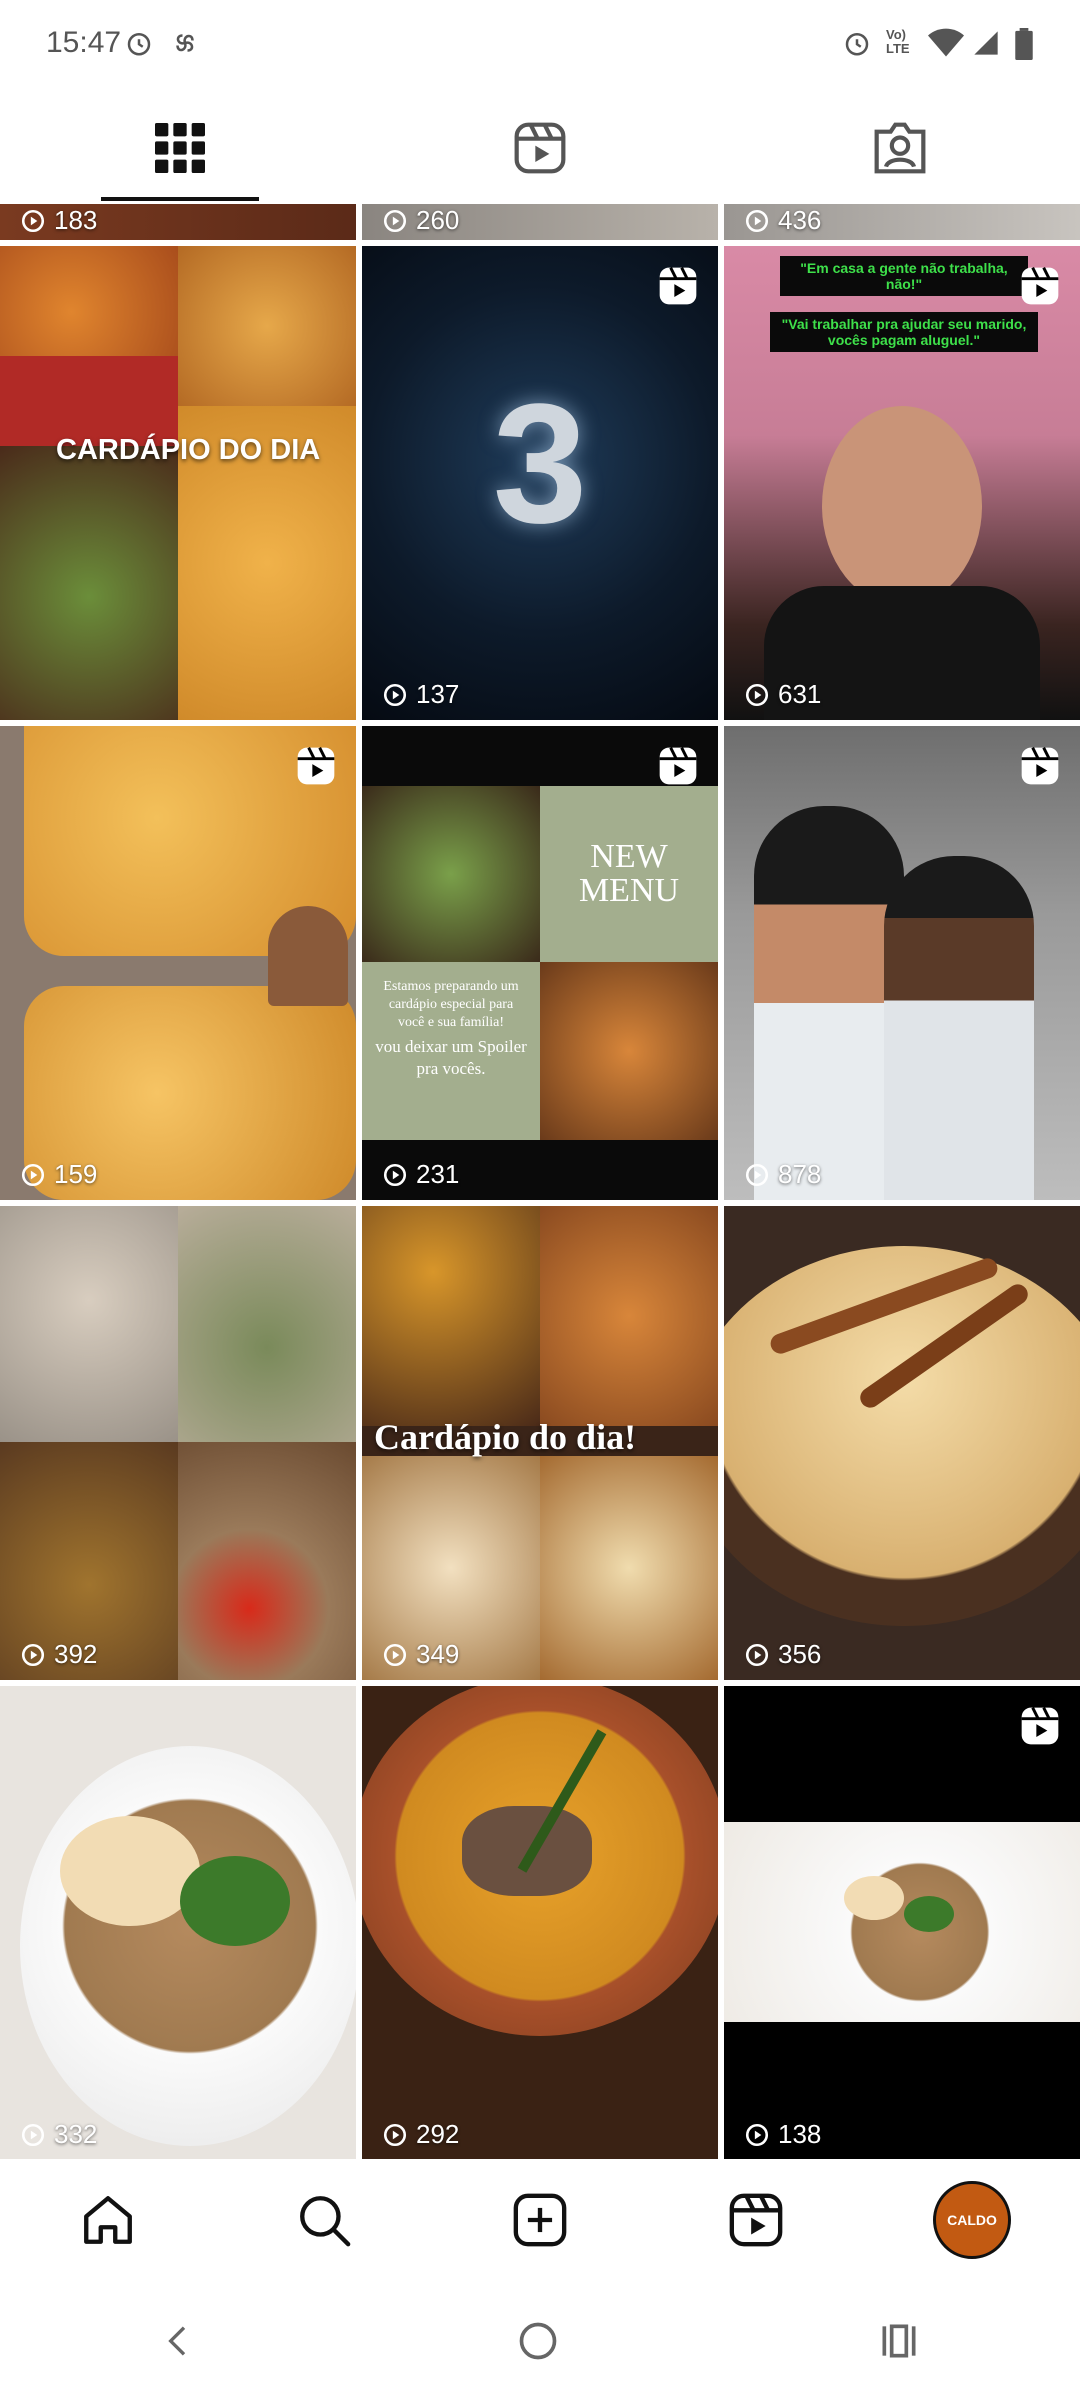  I want to click on view-count: 356, so click(782, 1654).